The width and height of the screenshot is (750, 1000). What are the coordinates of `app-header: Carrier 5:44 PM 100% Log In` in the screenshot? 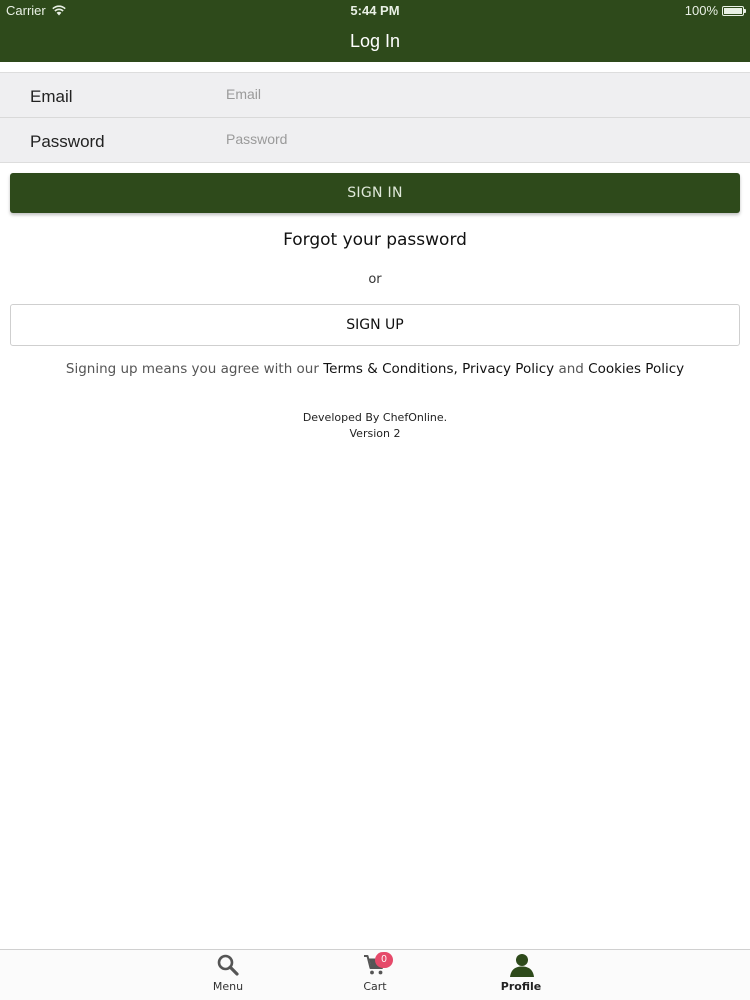 It's located at (375, 31).